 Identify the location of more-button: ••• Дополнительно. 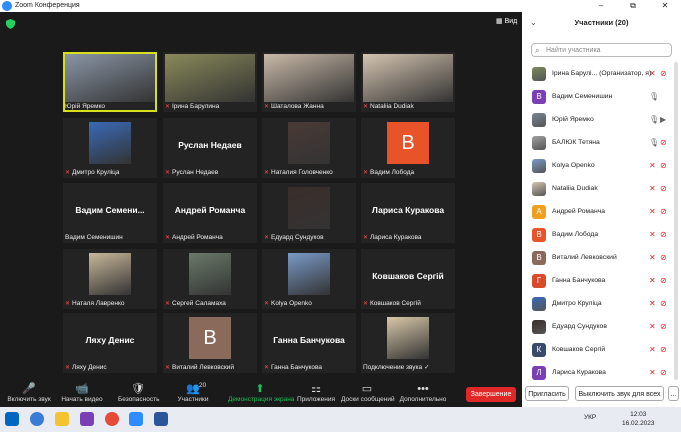
(423, 393).